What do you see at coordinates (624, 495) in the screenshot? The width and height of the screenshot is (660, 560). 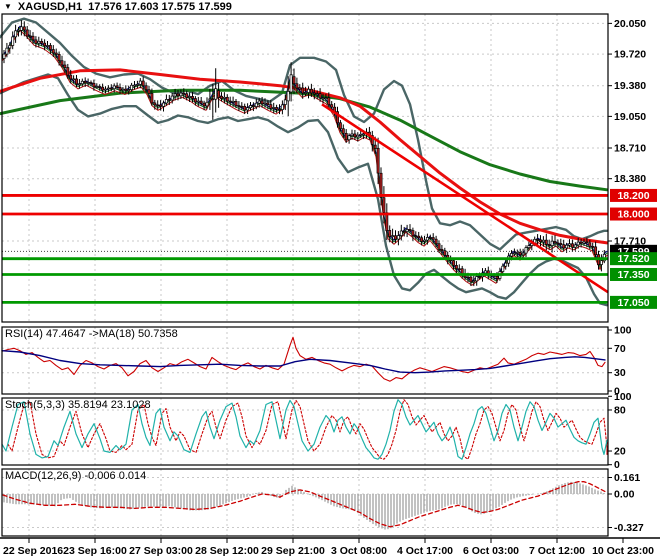 I see `macd-tick-label: 0.00` at bounding box center [624, 495].